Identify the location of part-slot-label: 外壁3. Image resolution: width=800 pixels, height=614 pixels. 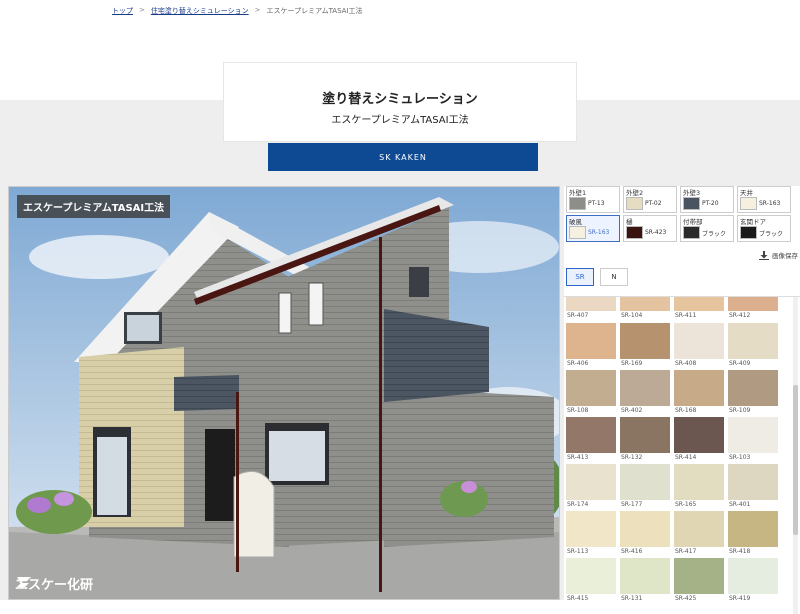
(692, 193).